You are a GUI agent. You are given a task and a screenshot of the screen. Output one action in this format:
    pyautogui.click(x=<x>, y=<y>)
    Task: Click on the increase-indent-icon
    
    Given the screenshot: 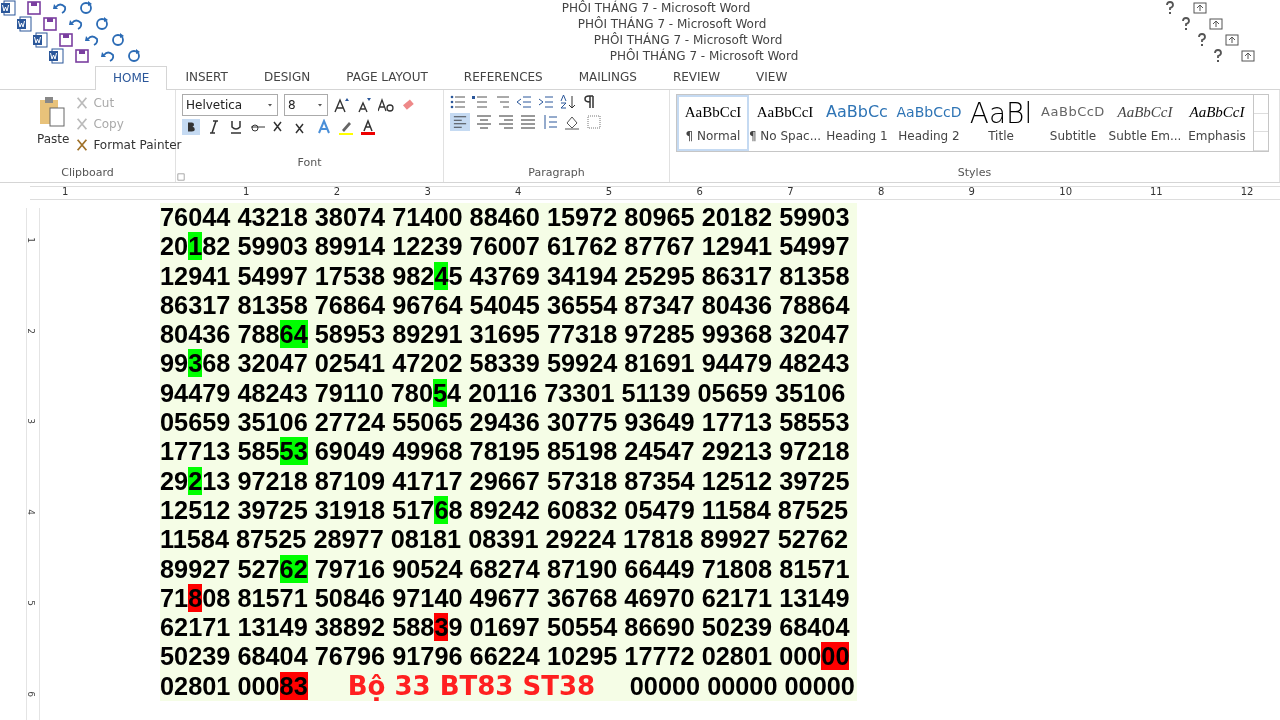 What is the action you would take?
    pyautogui.click(x=546, y=102)
    